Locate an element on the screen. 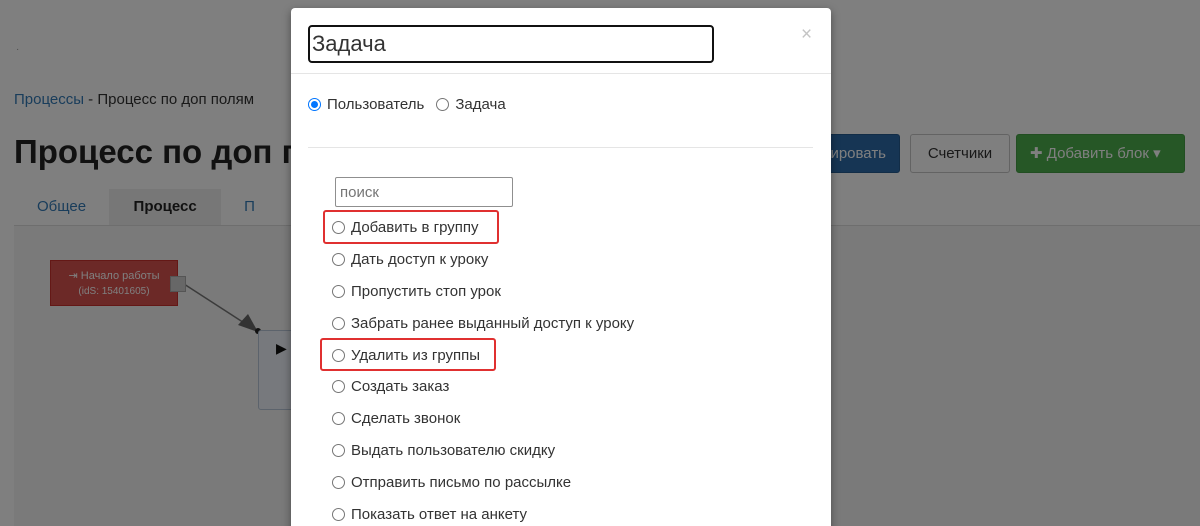  action-label: Показать ответ на анкету is located at coordinates (439, 514).